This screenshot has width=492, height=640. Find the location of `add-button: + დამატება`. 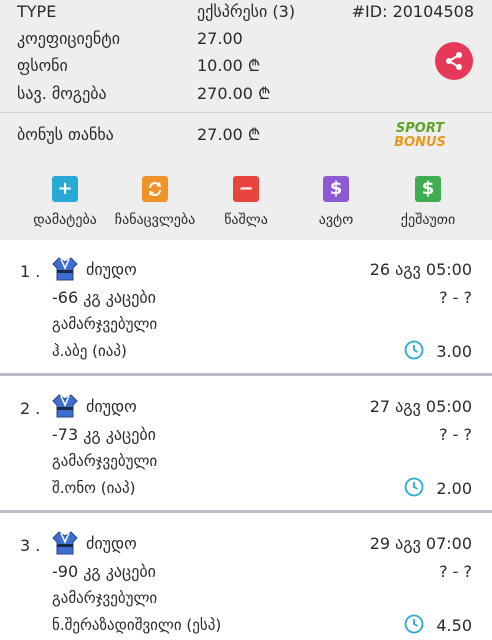

add-button: + დამატება is located at coordinates (65, 202).